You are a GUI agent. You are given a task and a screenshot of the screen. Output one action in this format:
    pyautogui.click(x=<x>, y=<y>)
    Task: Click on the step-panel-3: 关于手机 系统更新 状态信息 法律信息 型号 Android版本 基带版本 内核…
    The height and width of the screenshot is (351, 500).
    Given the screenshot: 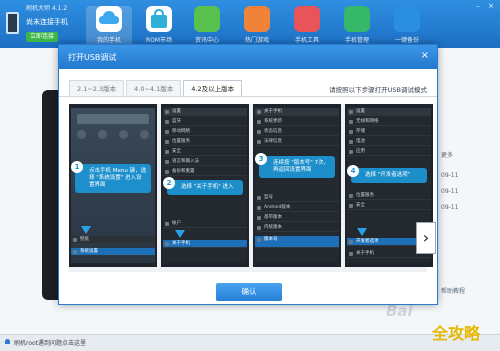 What is the action you would take?
    pyautogui.click(x=297, y=185)
    